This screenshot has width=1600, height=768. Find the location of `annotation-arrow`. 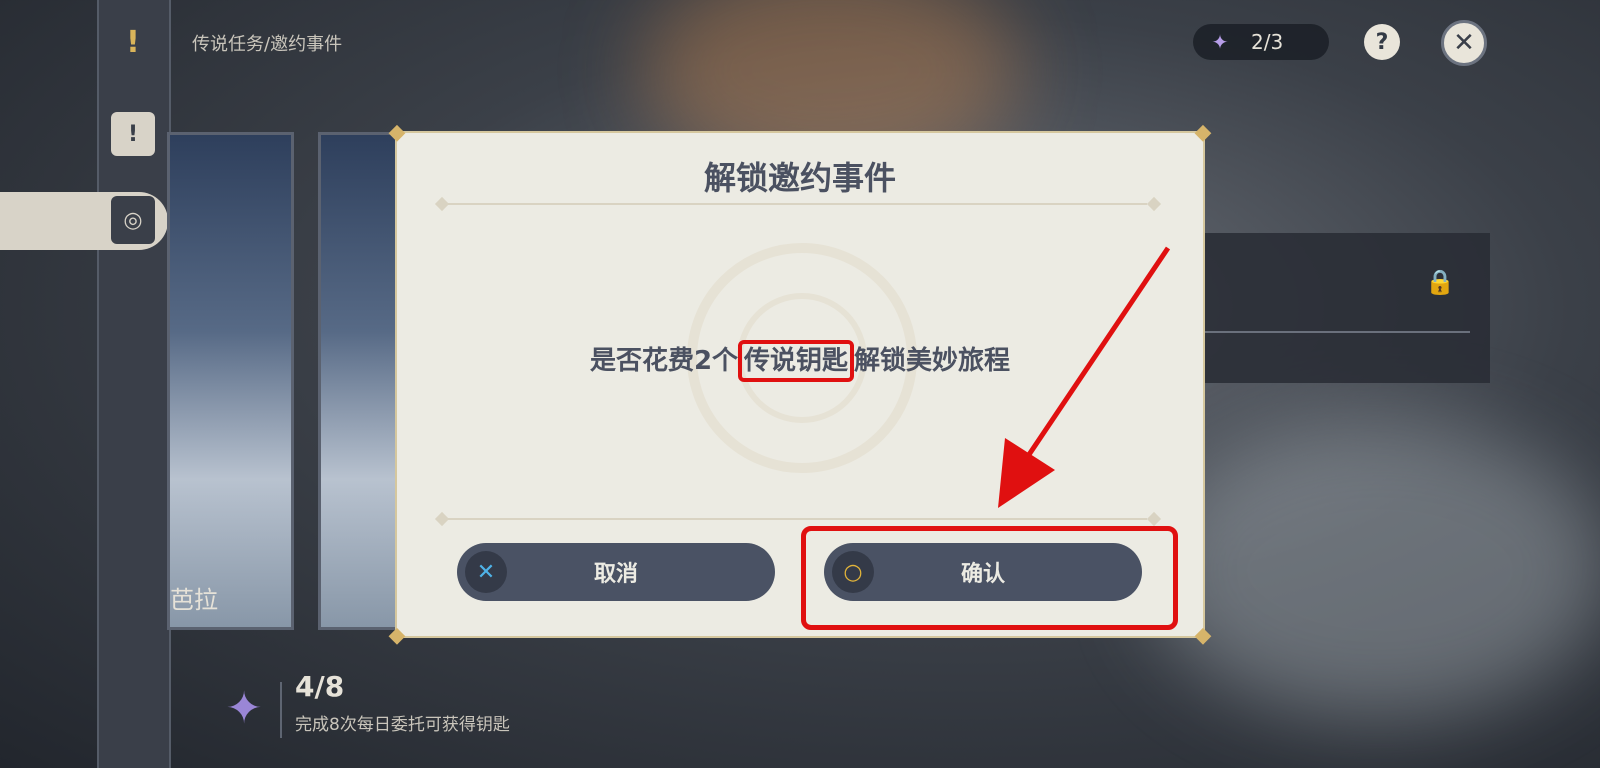

annotation-arrow is located at coordinates (1084, 377).